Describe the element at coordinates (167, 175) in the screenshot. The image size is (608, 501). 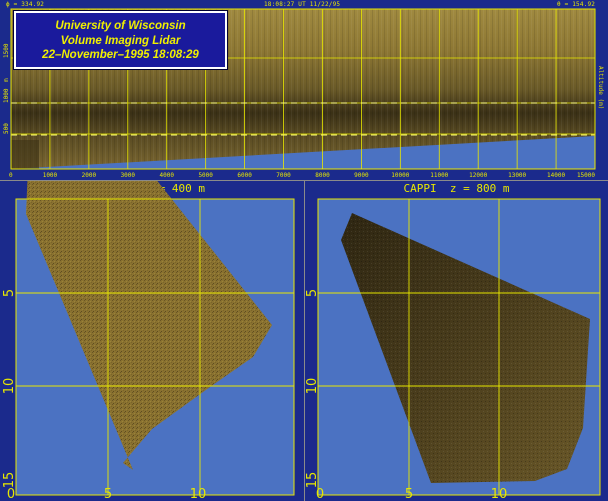
I see `rhi-x-tick: 4000` at that location.